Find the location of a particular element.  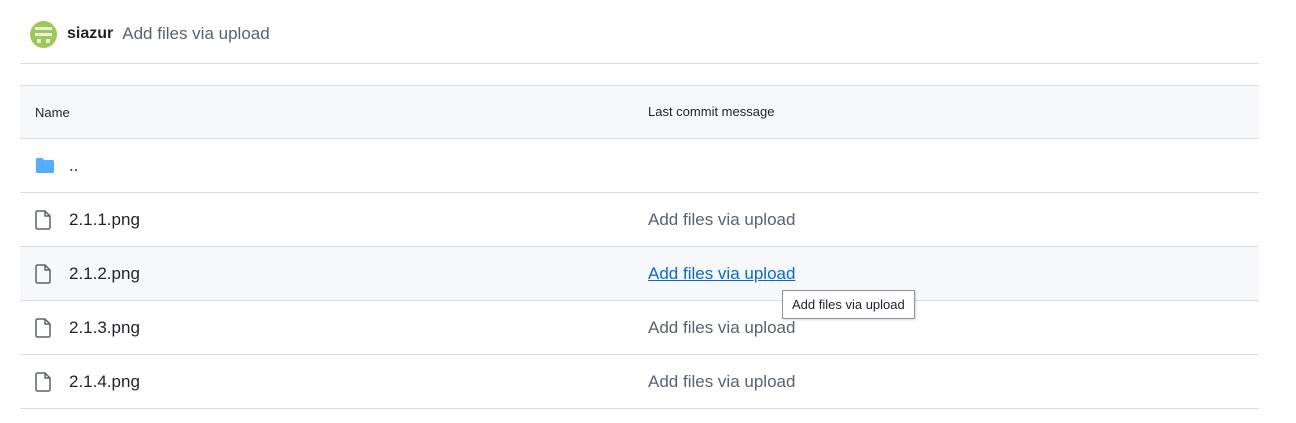

parent-directory-row: .. is located at coordinates (639, 166).